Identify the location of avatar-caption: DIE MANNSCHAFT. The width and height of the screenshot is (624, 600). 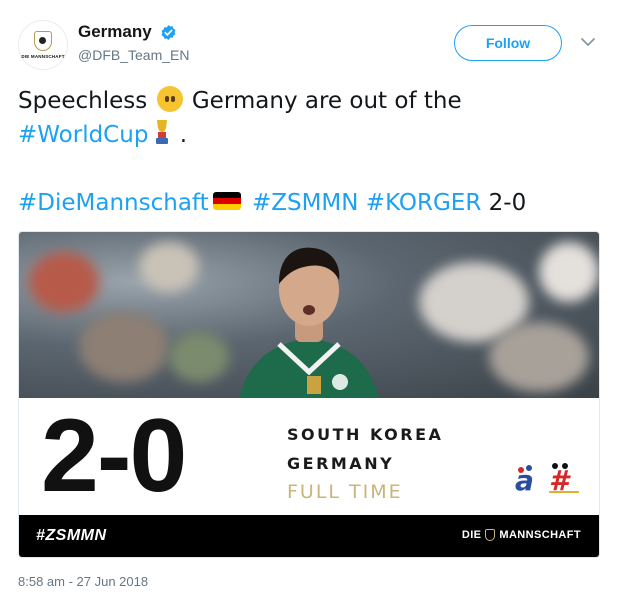
(43, 56).